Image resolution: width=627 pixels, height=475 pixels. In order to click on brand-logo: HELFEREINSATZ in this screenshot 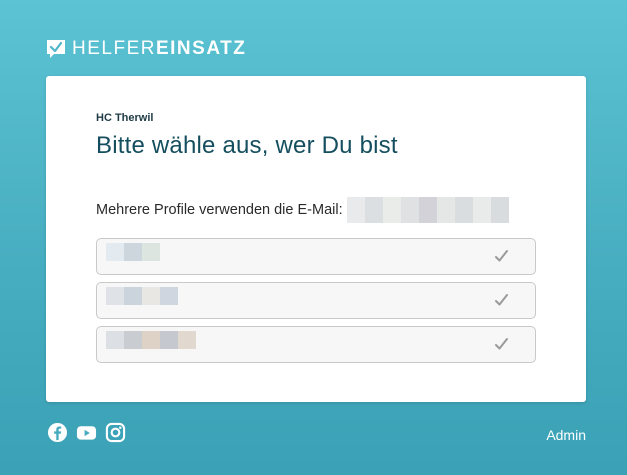, I will do `click(146, 49)`.